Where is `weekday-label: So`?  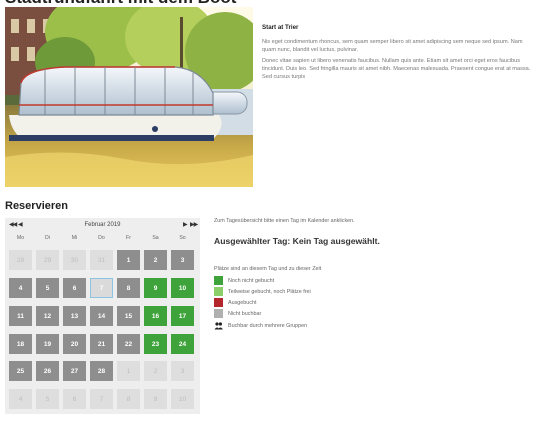
weekday-label: So is located at coordinates (182, 238).